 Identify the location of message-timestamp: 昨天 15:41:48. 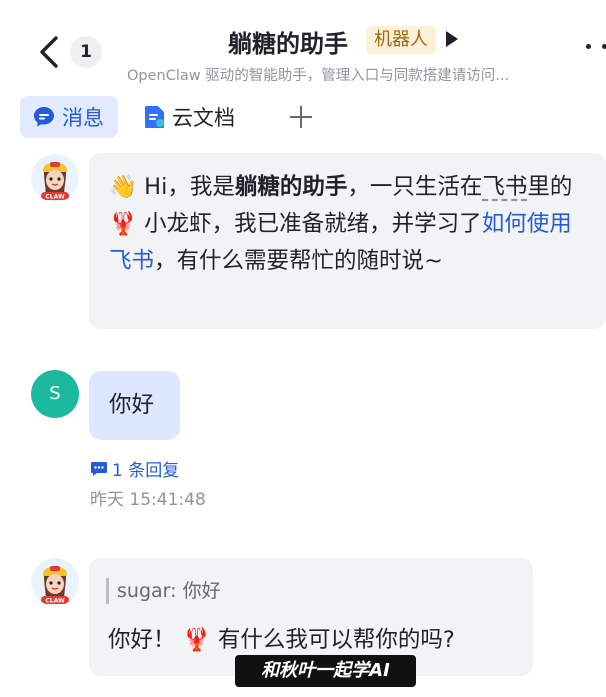
(148, 500).